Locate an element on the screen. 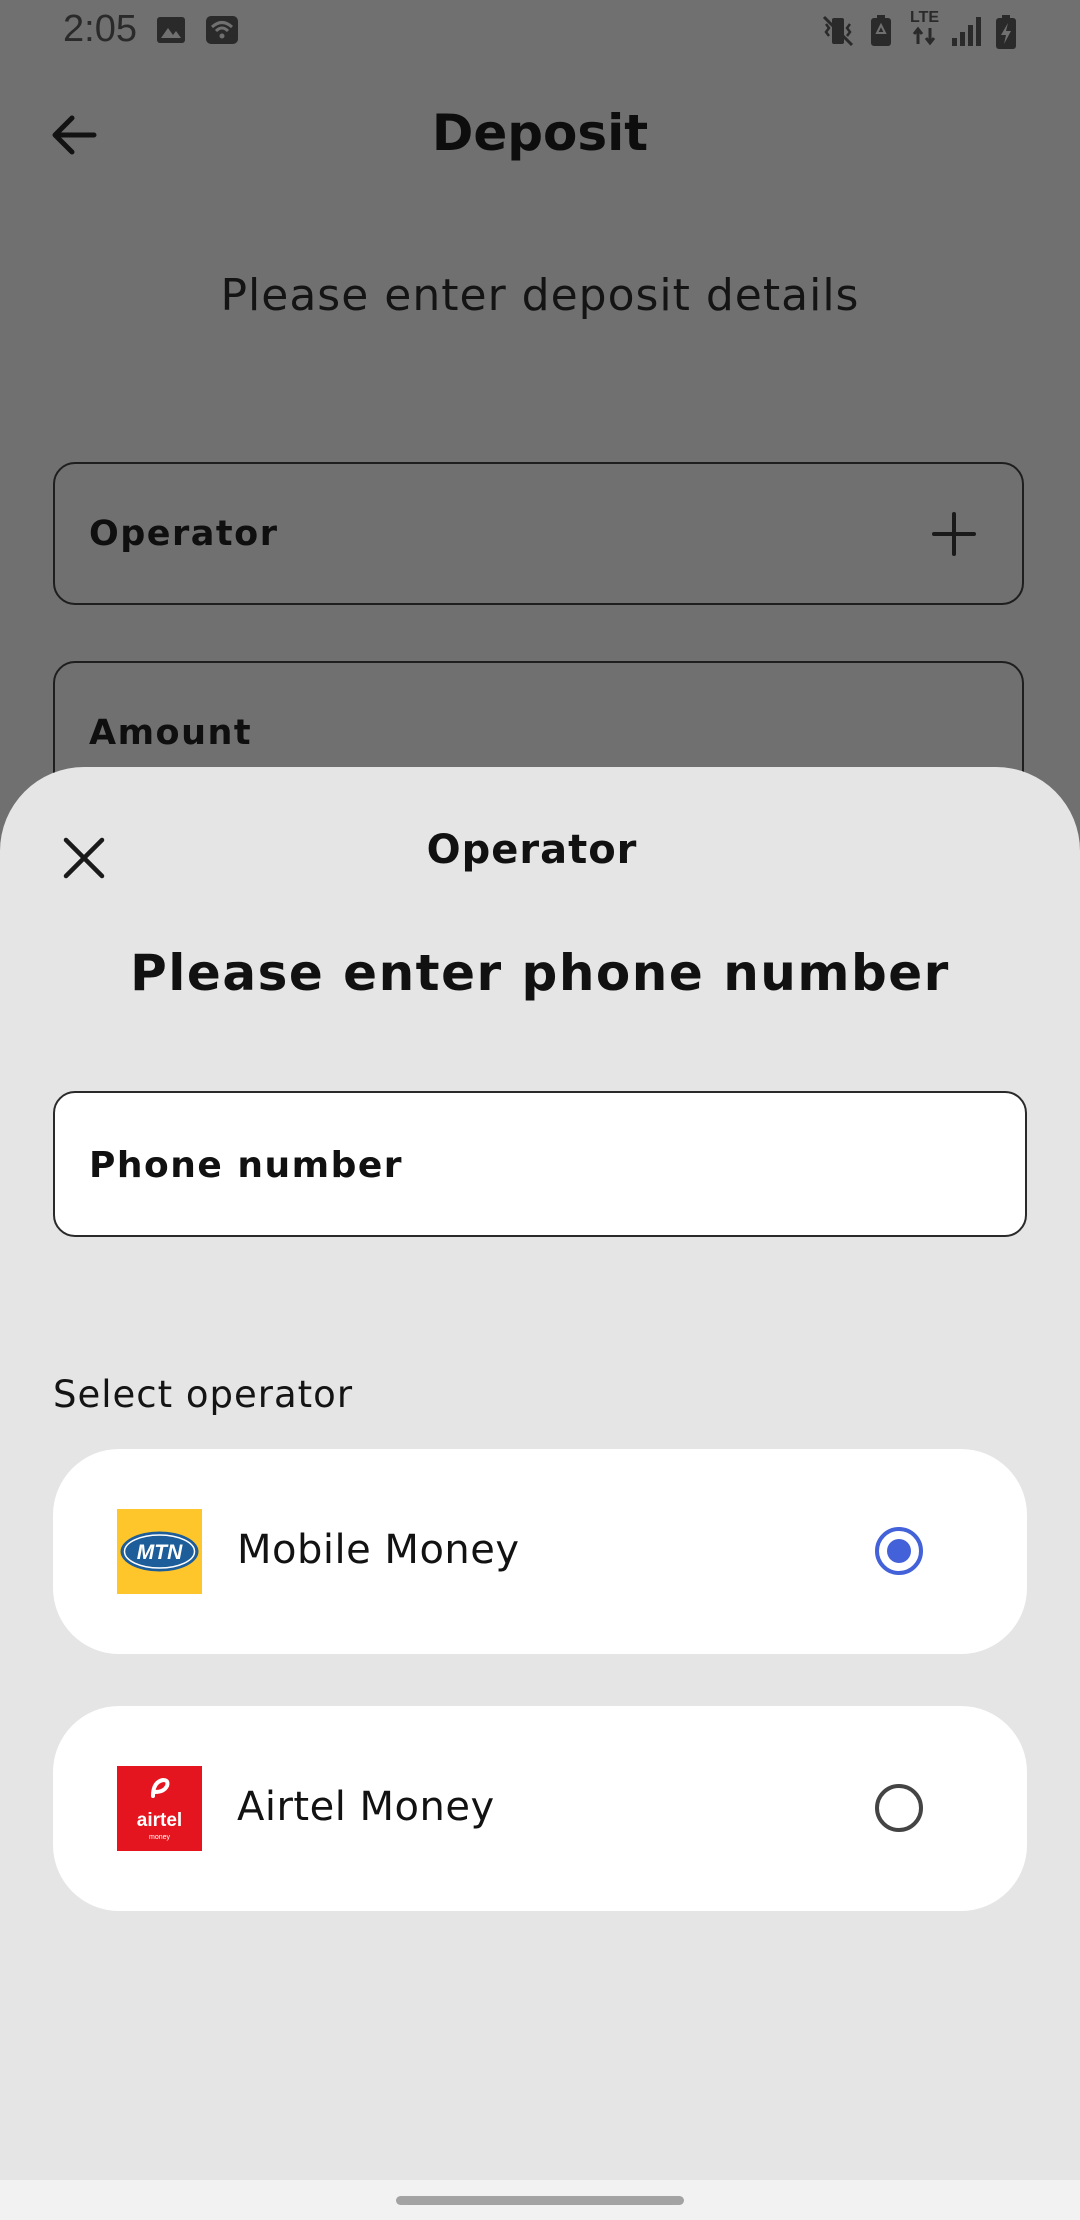 The image size is (1080, 2220). operator-field-label: Operator is located at coordinates (184, 534).